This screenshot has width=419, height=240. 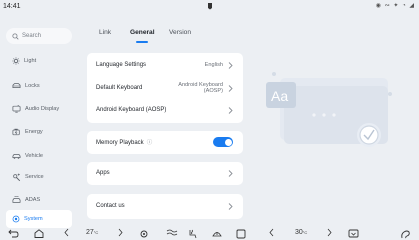 I want to click on square-icon, so click(x=241, y=234).